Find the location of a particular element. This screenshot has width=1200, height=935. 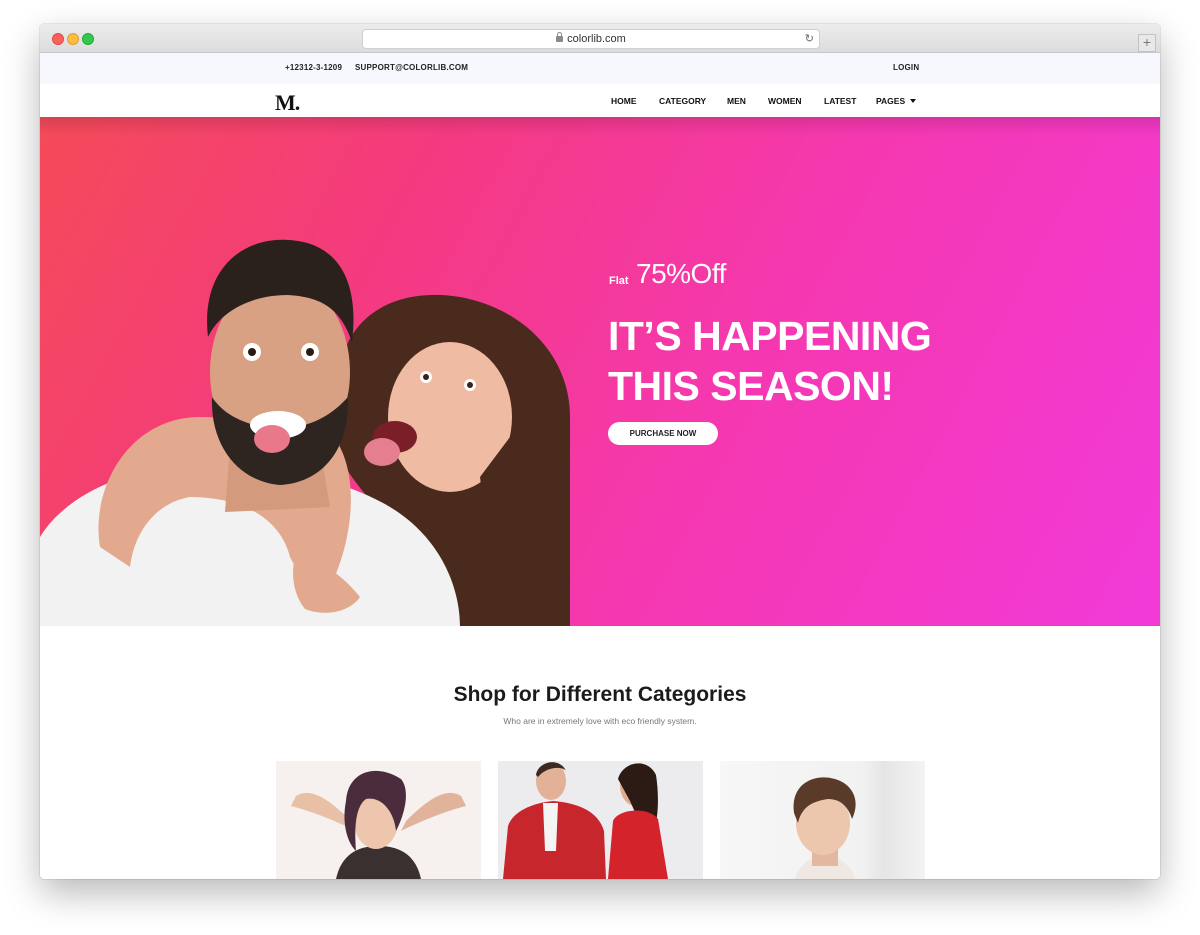

minimize-window-button is located at coordinates (73, 39).